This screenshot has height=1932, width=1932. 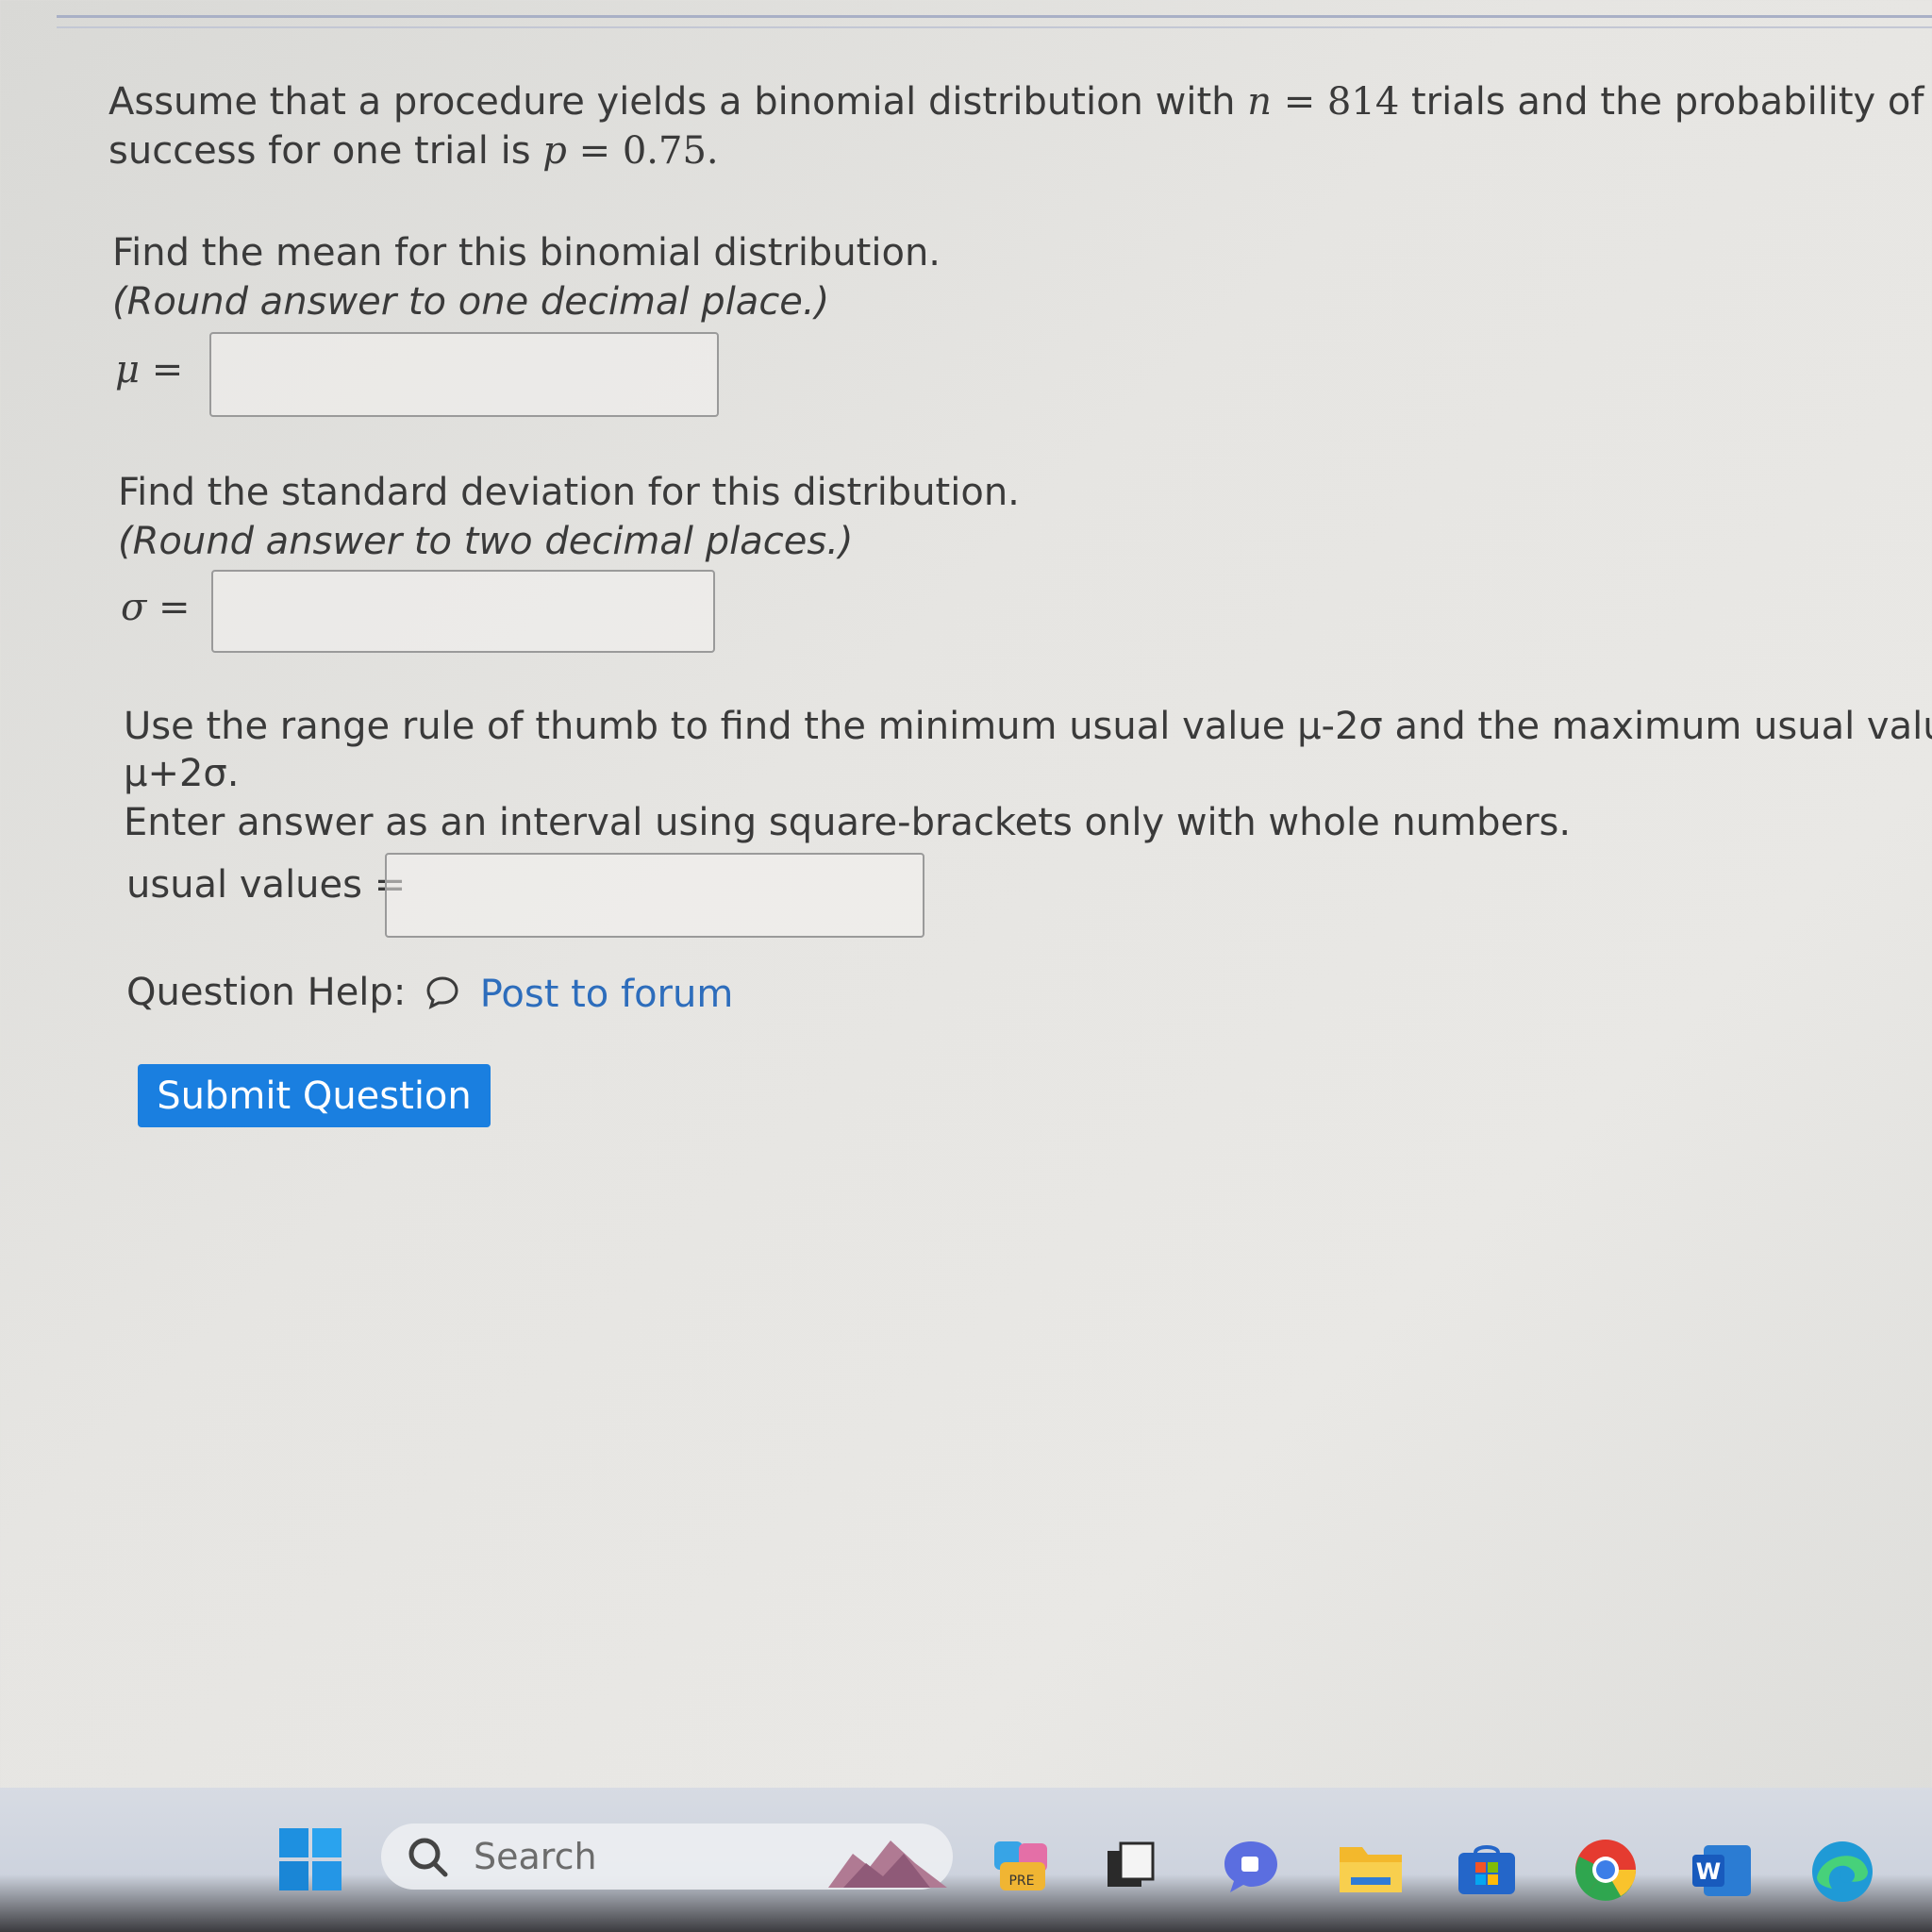 What do you see at coordinates (463, 611) in the screenshot?
I see `sd-input` at bounding box center [463, 611].